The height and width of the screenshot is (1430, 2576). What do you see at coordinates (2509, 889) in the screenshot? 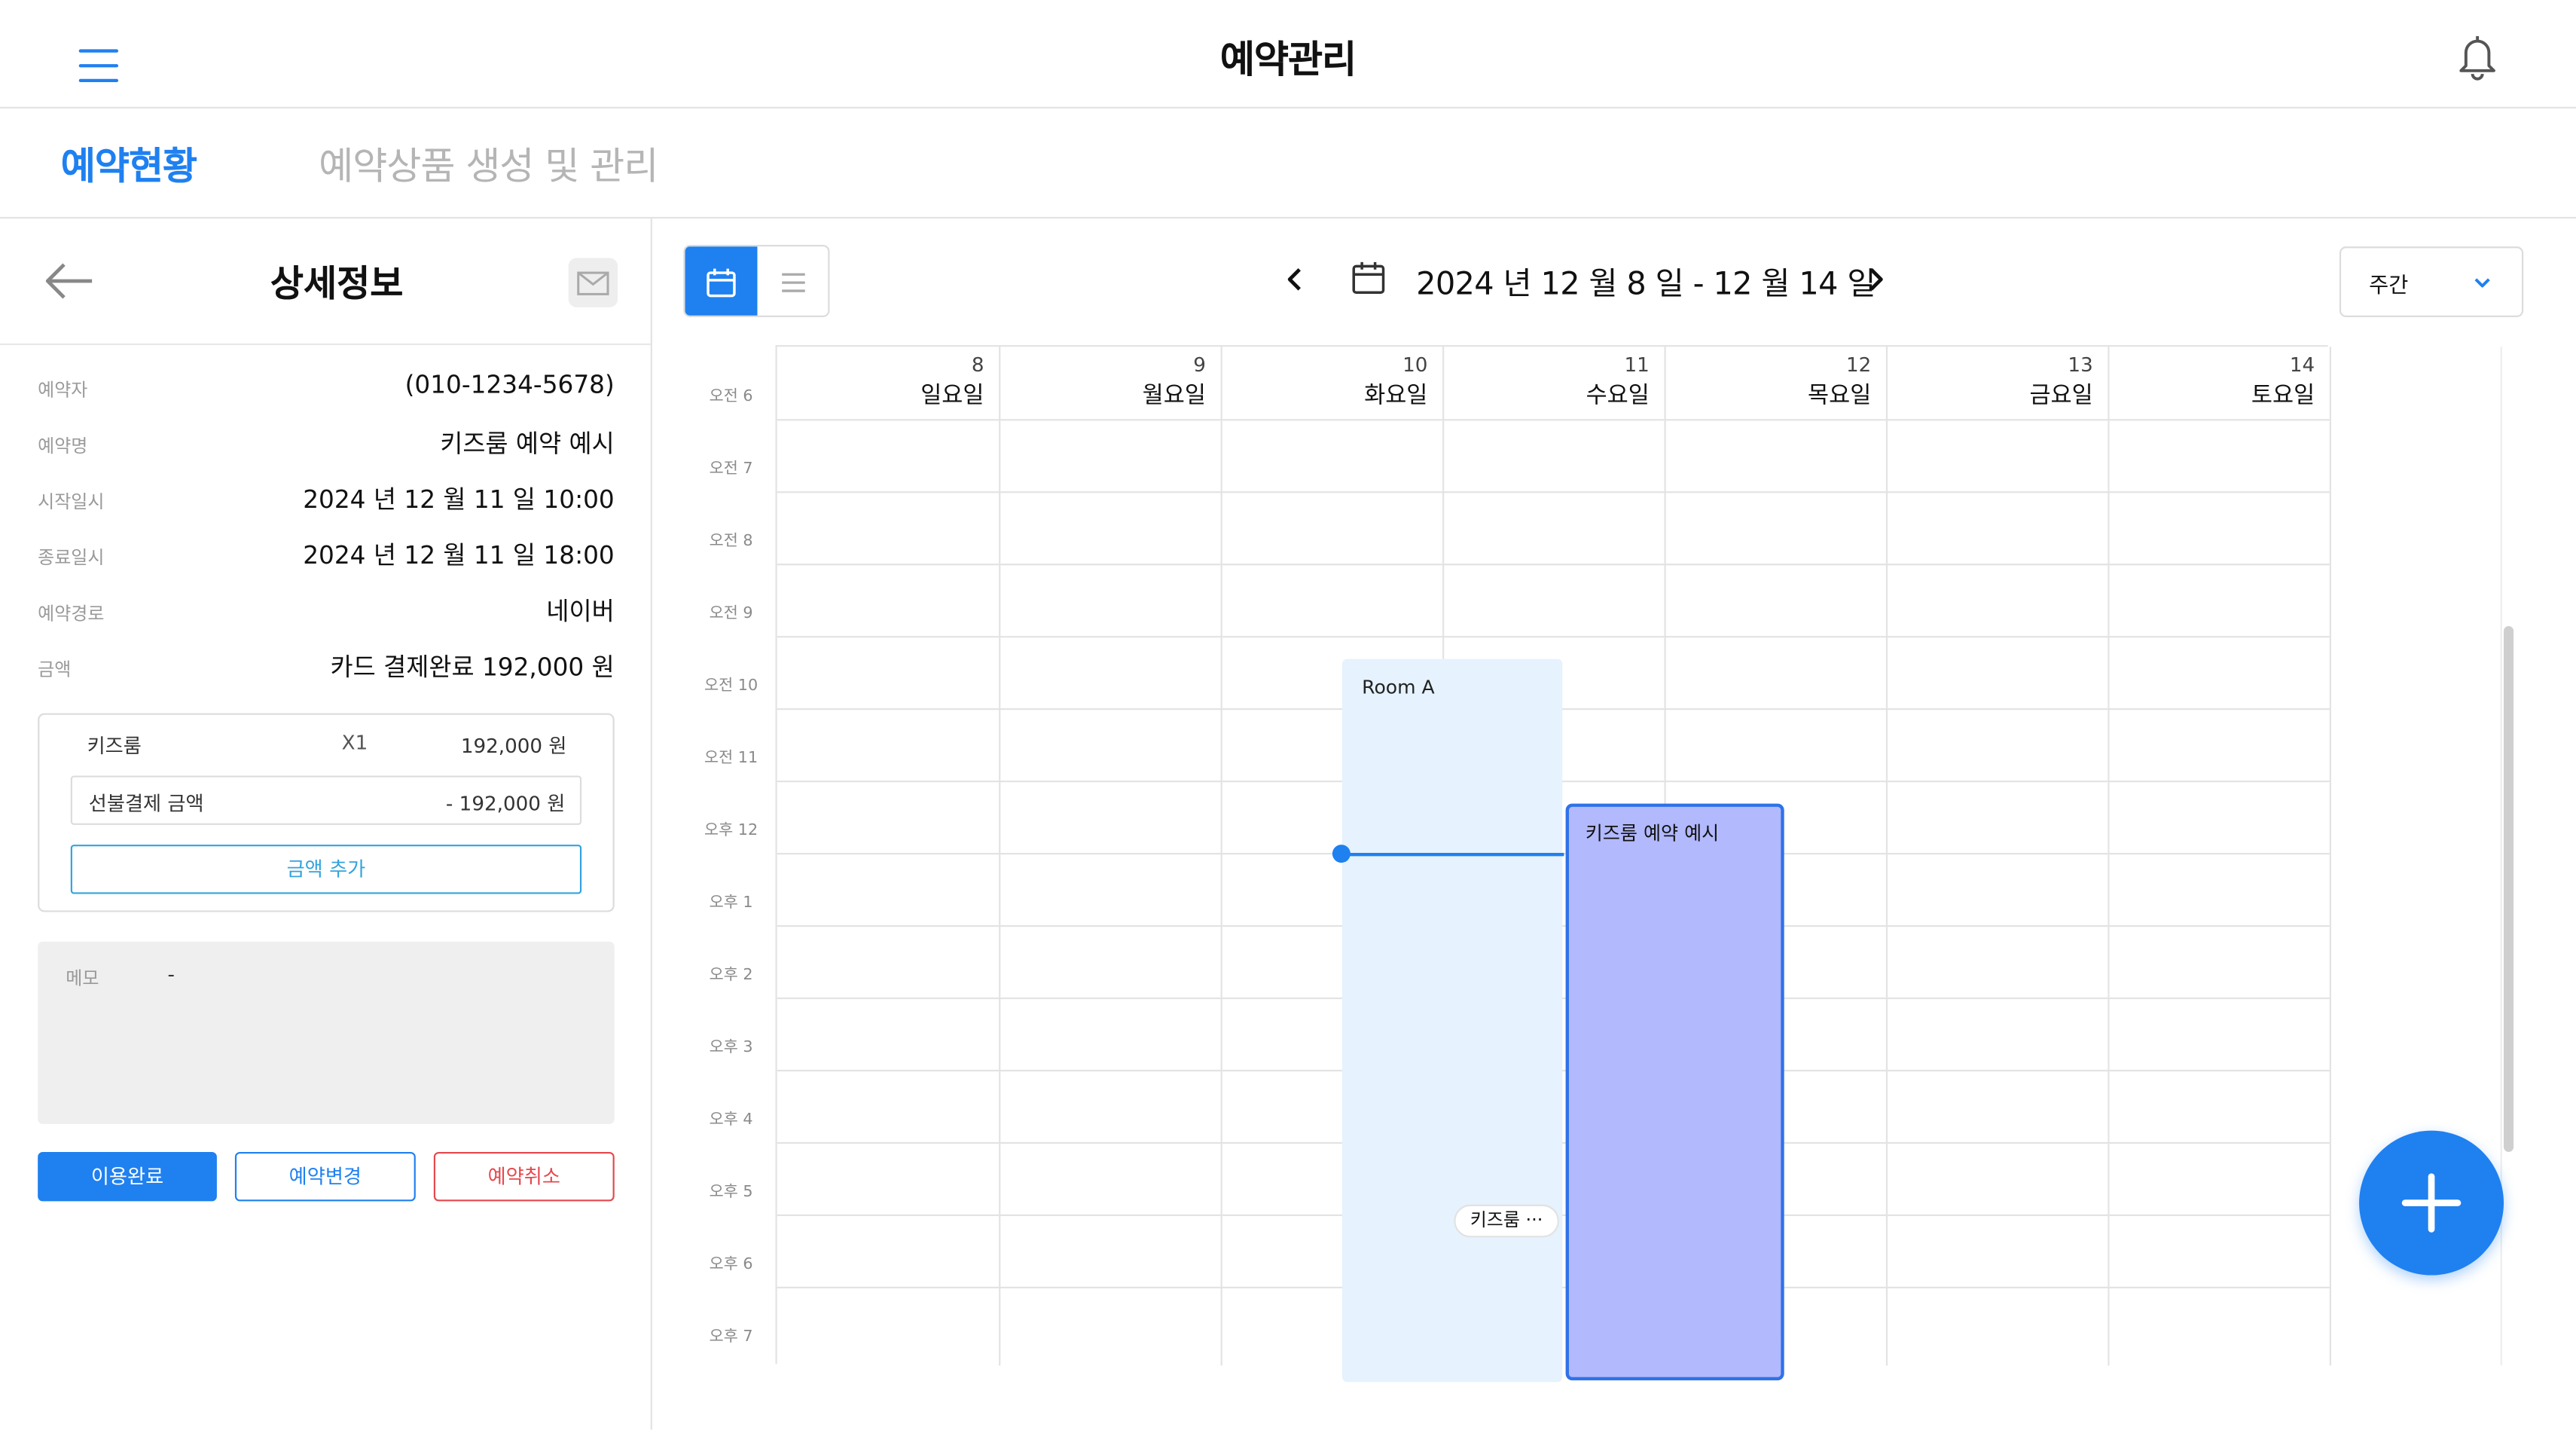
I see `scrollbar` at bounding box center [2509, 889].